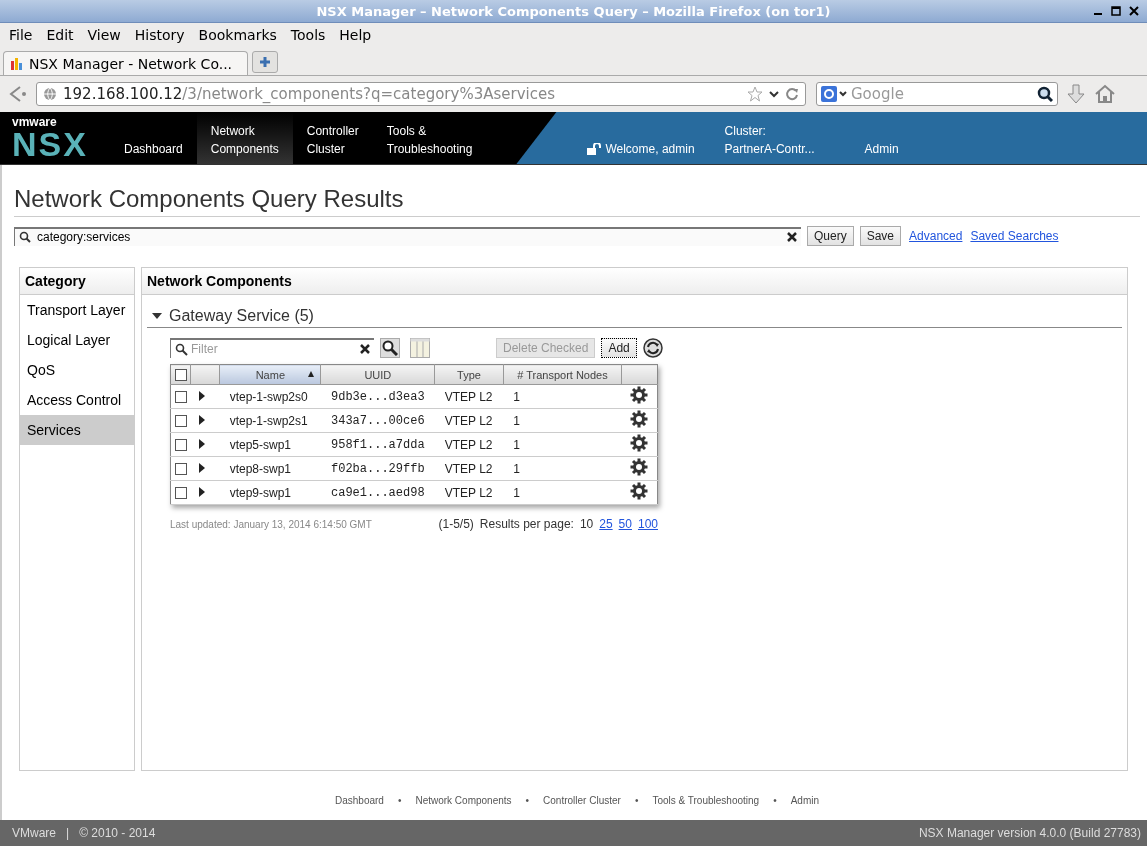 The height and width of the screenshot is (846, 1147). Describe the element at coordinates (1029, 833) in the screenshot. I see `version-text: NSX Manager version 4.0.0 (Build 27783)` at that location.